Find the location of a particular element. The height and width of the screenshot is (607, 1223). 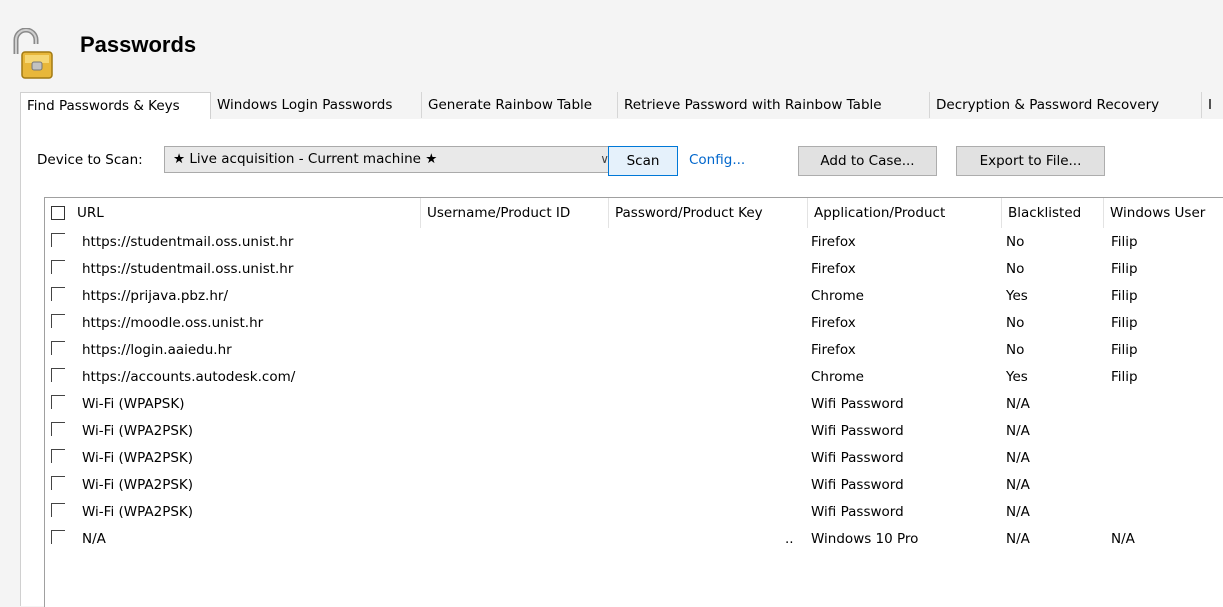

column-header-windows-user: Windows User is located at coordinates (1163, 213).